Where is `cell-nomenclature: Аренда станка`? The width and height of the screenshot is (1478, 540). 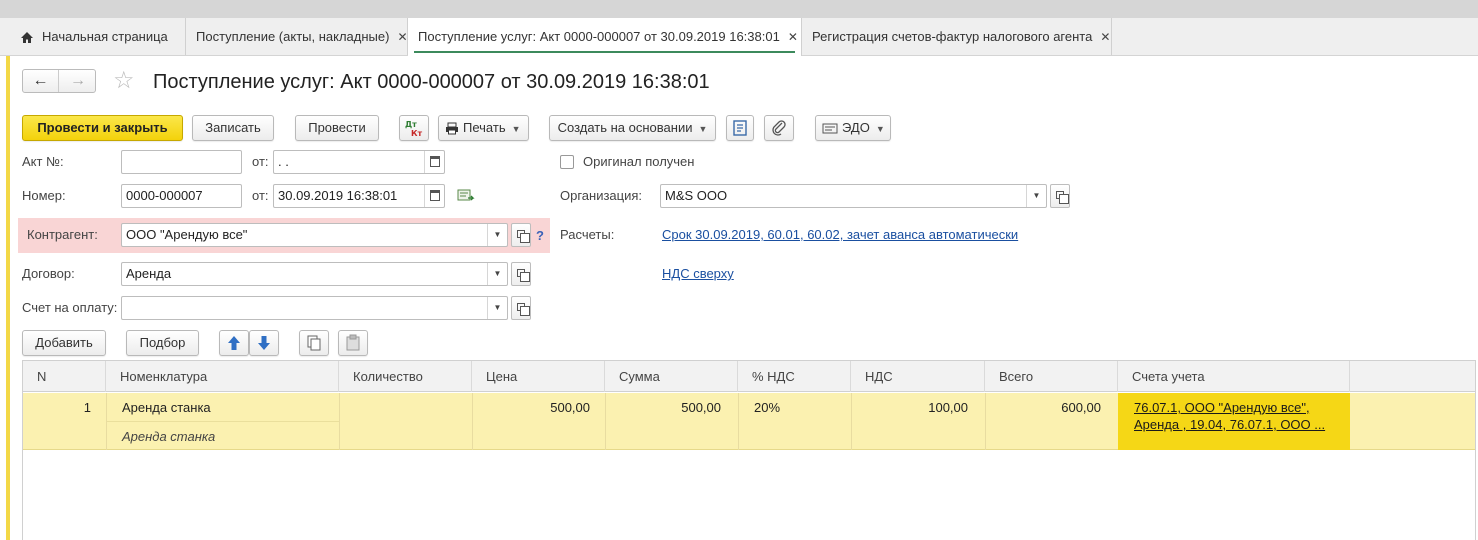
cell-nomenclature: Аренда станка is located at coordinates (166, 407).